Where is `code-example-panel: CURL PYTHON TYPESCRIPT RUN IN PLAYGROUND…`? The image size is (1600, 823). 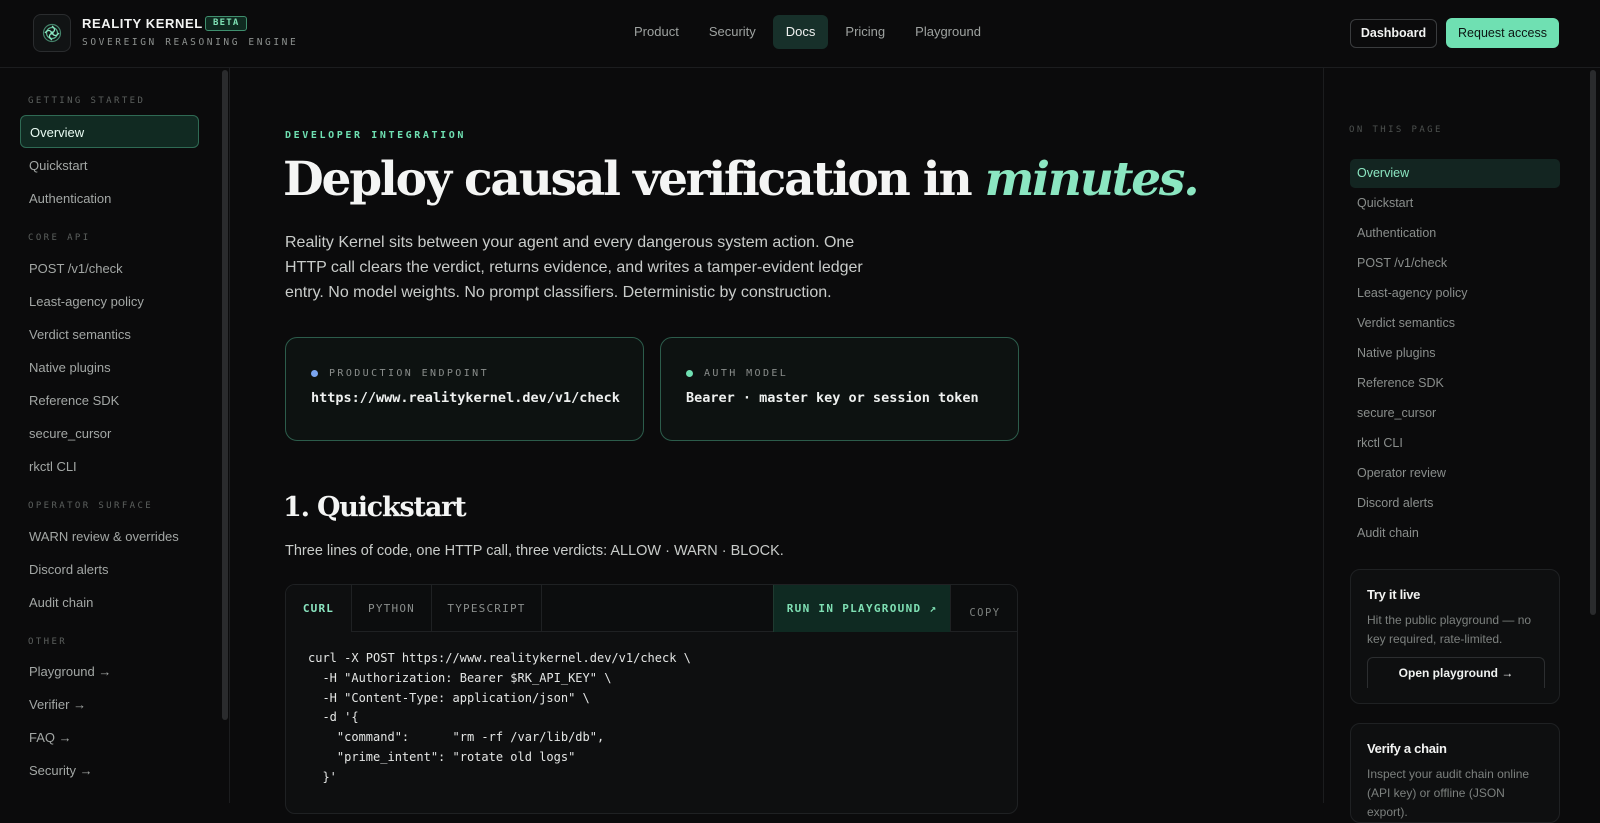 code-example-panel: CURL PYTHON TYPESCRIPT RUN IN PLAYGROUND… is located at coordinates (651, 699).